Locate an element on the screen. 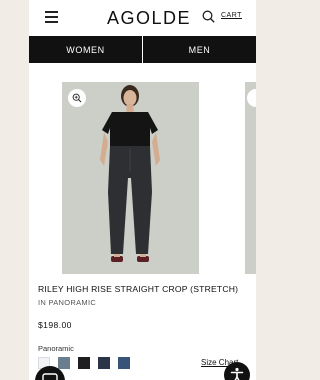 The height and width of the screenshot is (380, 320). accessibility-icon is located at coordinates (237, 373).